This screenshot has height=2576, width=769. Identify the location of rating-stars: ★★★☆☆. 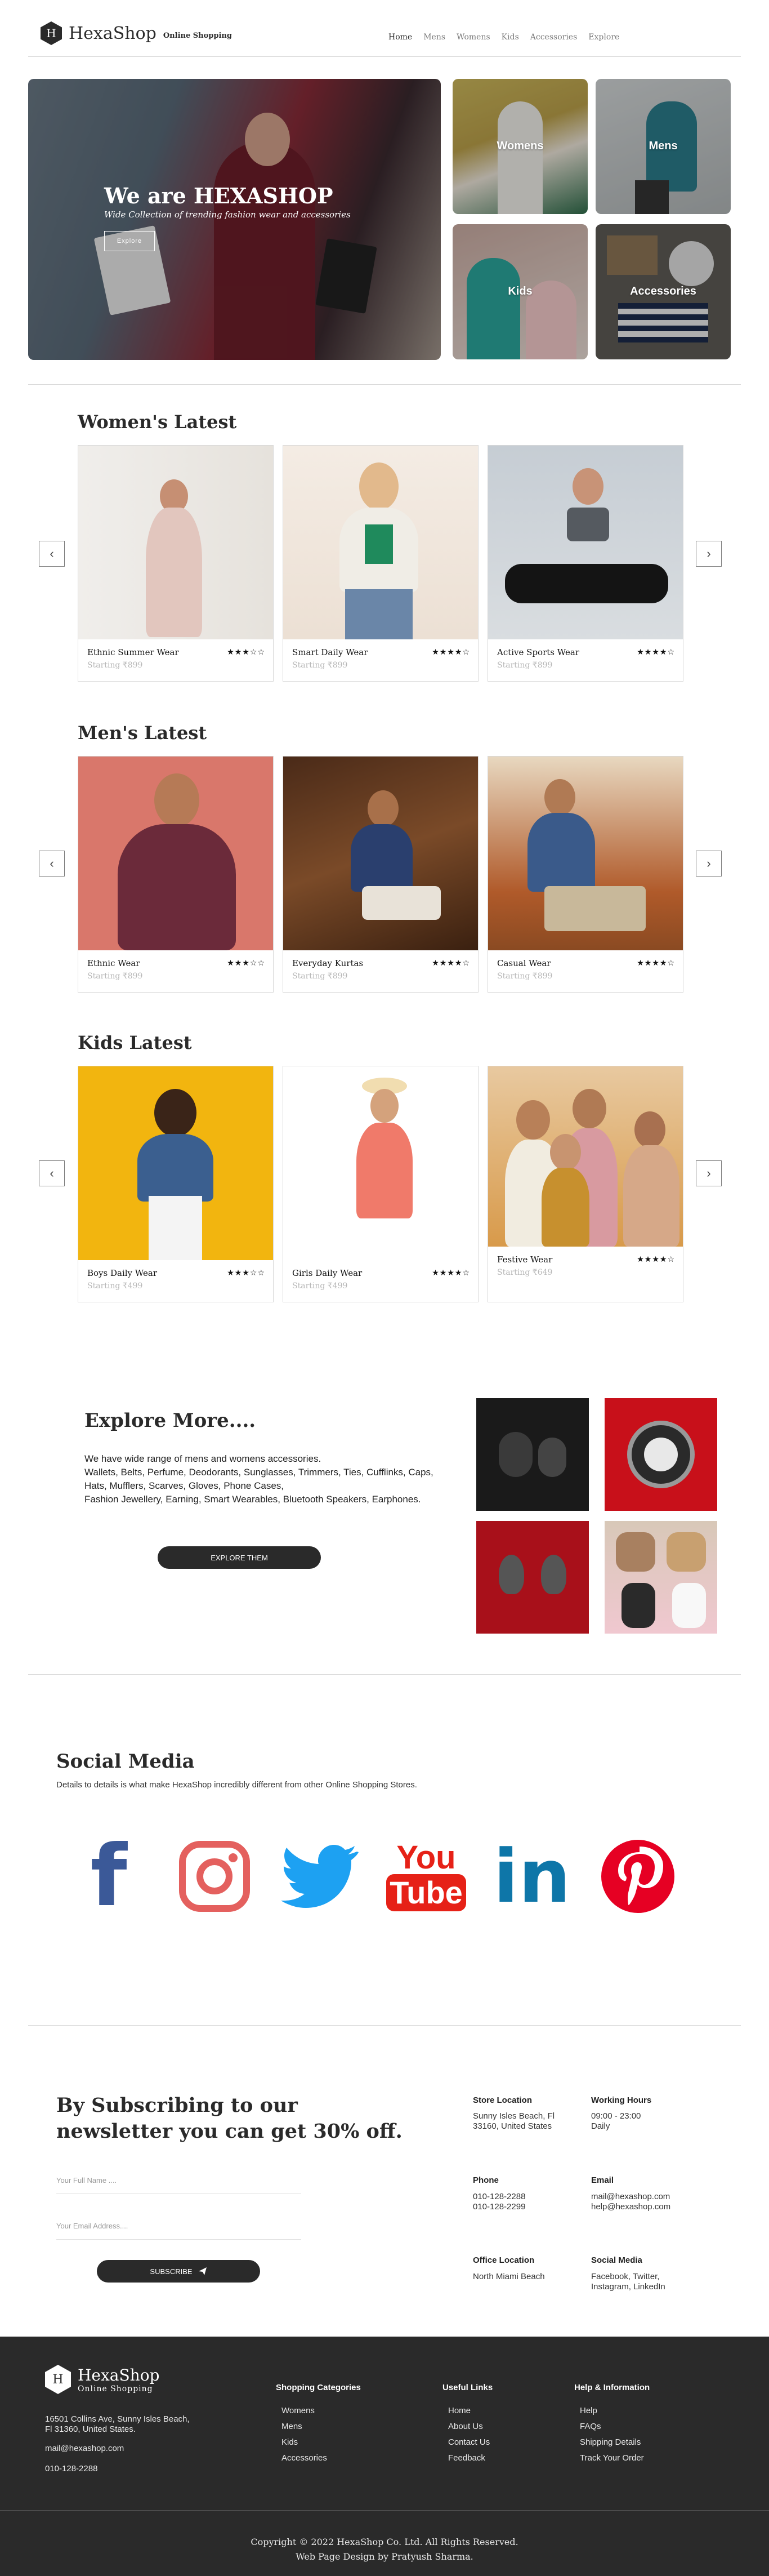
(246, 651).